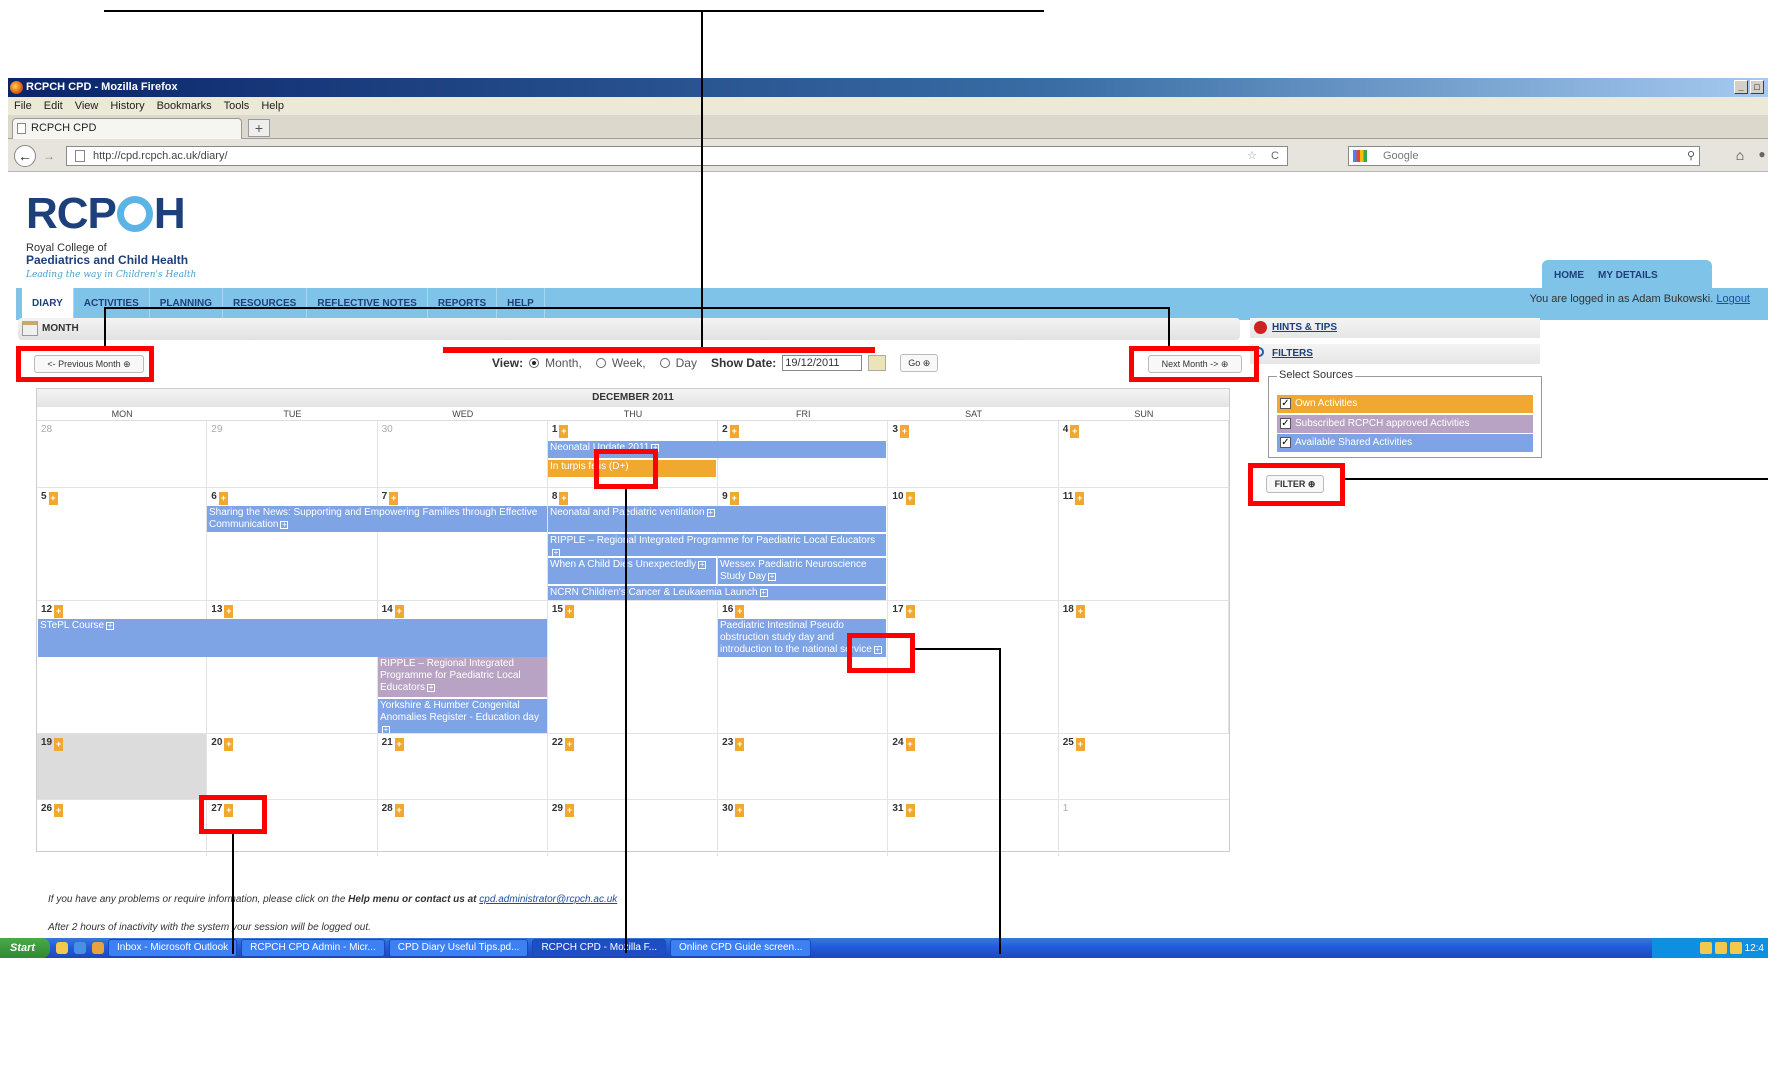 The width and height of the screenshot is (1768, 1076). What do you see at coordinates (292, 544) in the screenshot?
I see `calendar-day: 6 +` at bounding box center [292, 544].